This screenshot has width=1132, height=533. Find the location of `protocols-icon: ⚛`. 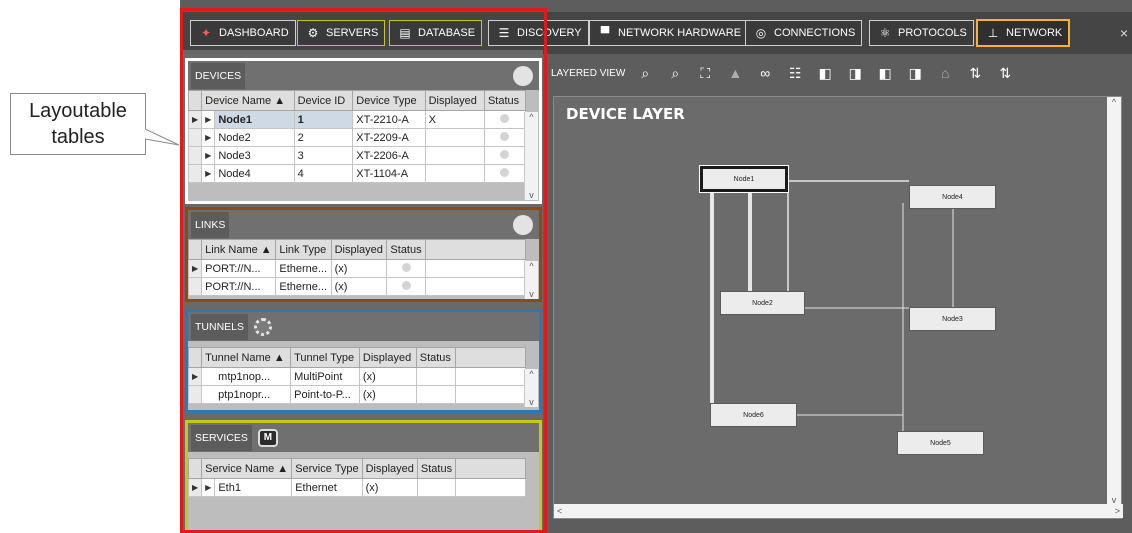

protocols-icon: ⚛ is located at coordinates (885, 33).